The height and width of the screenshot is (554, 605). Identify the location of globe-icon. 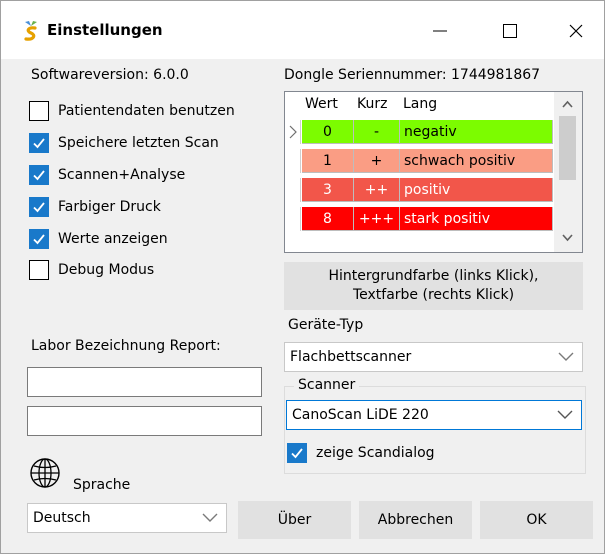
(45, 473).